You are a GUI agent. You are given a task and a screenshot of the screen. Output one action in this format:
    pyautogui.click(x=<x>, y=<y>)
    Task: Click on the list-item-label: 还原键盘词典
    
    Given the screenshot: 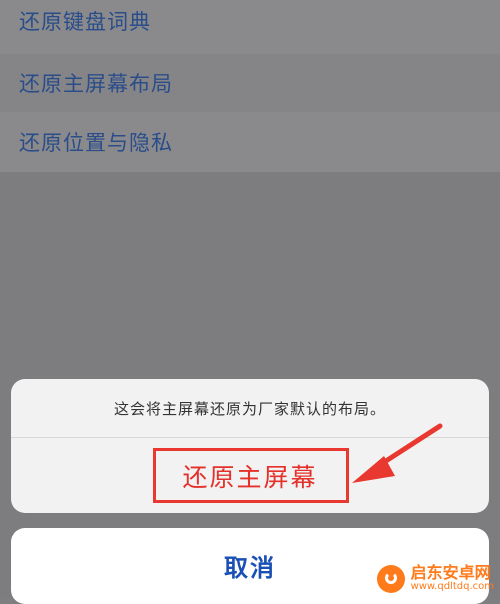 What is the action you would take?
    pyautogui.click(x=85, y=22)
    